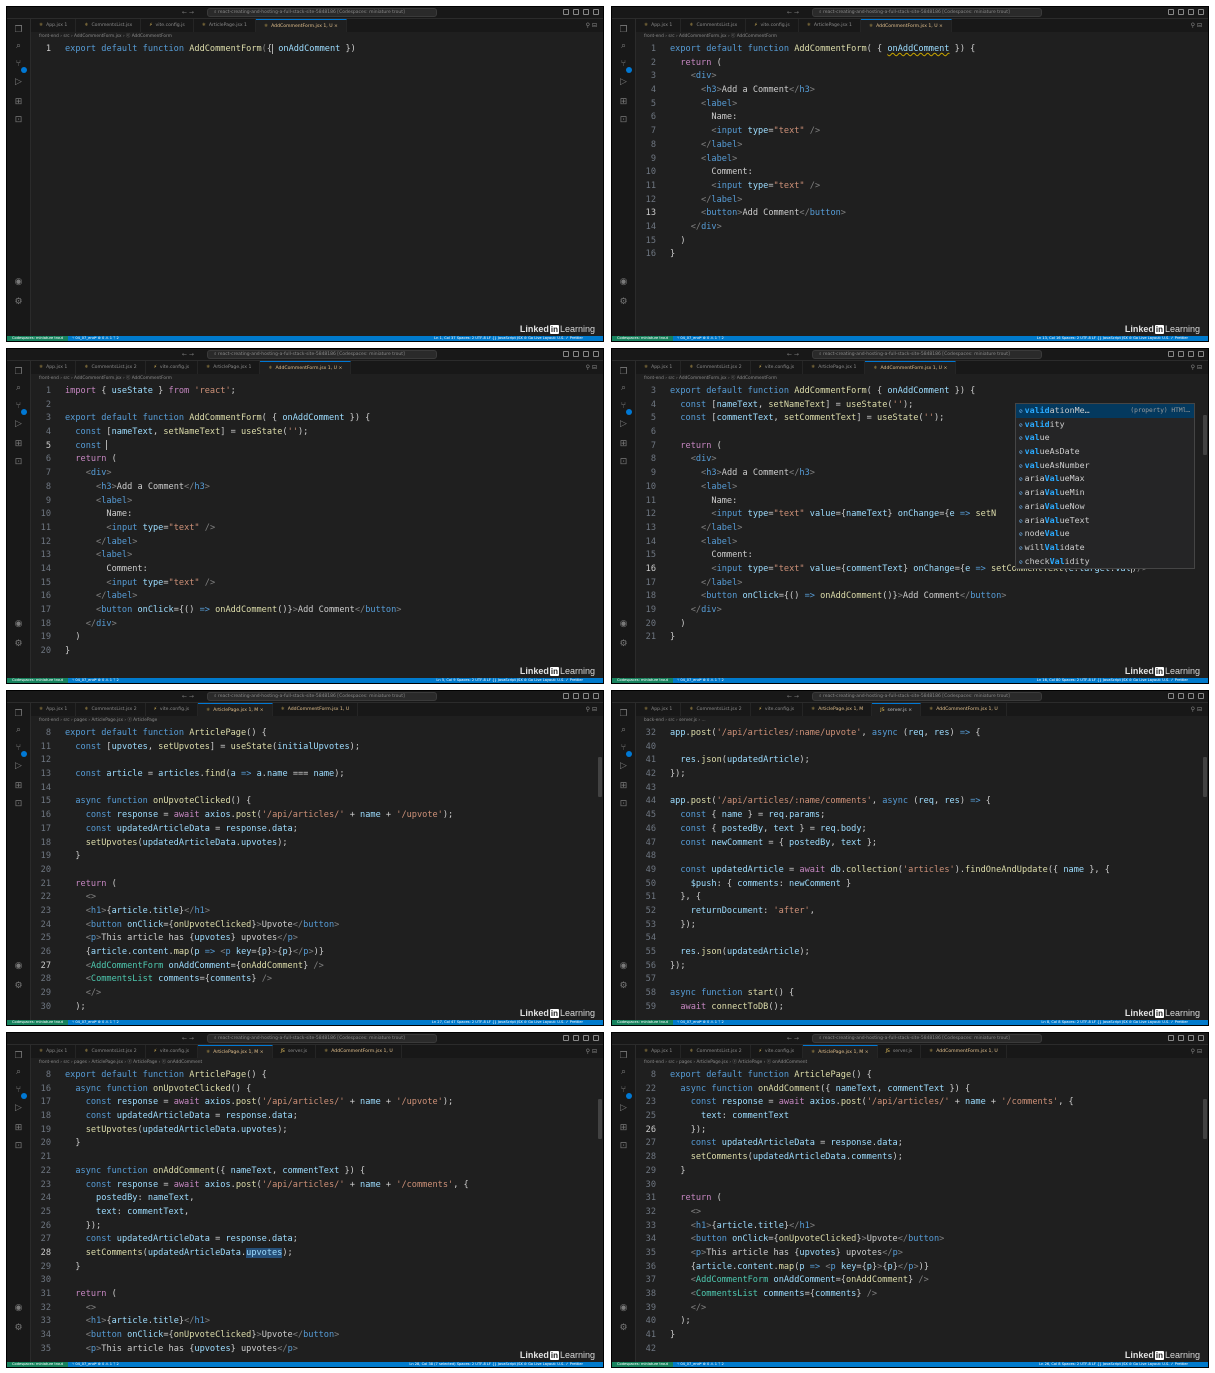 The width and height of the screenshot is (1215, 1373). What do you see at coordinates (919, 611) in the screenshot?
I see `code-line: 19 </div>` at bounding box center [919, 611].